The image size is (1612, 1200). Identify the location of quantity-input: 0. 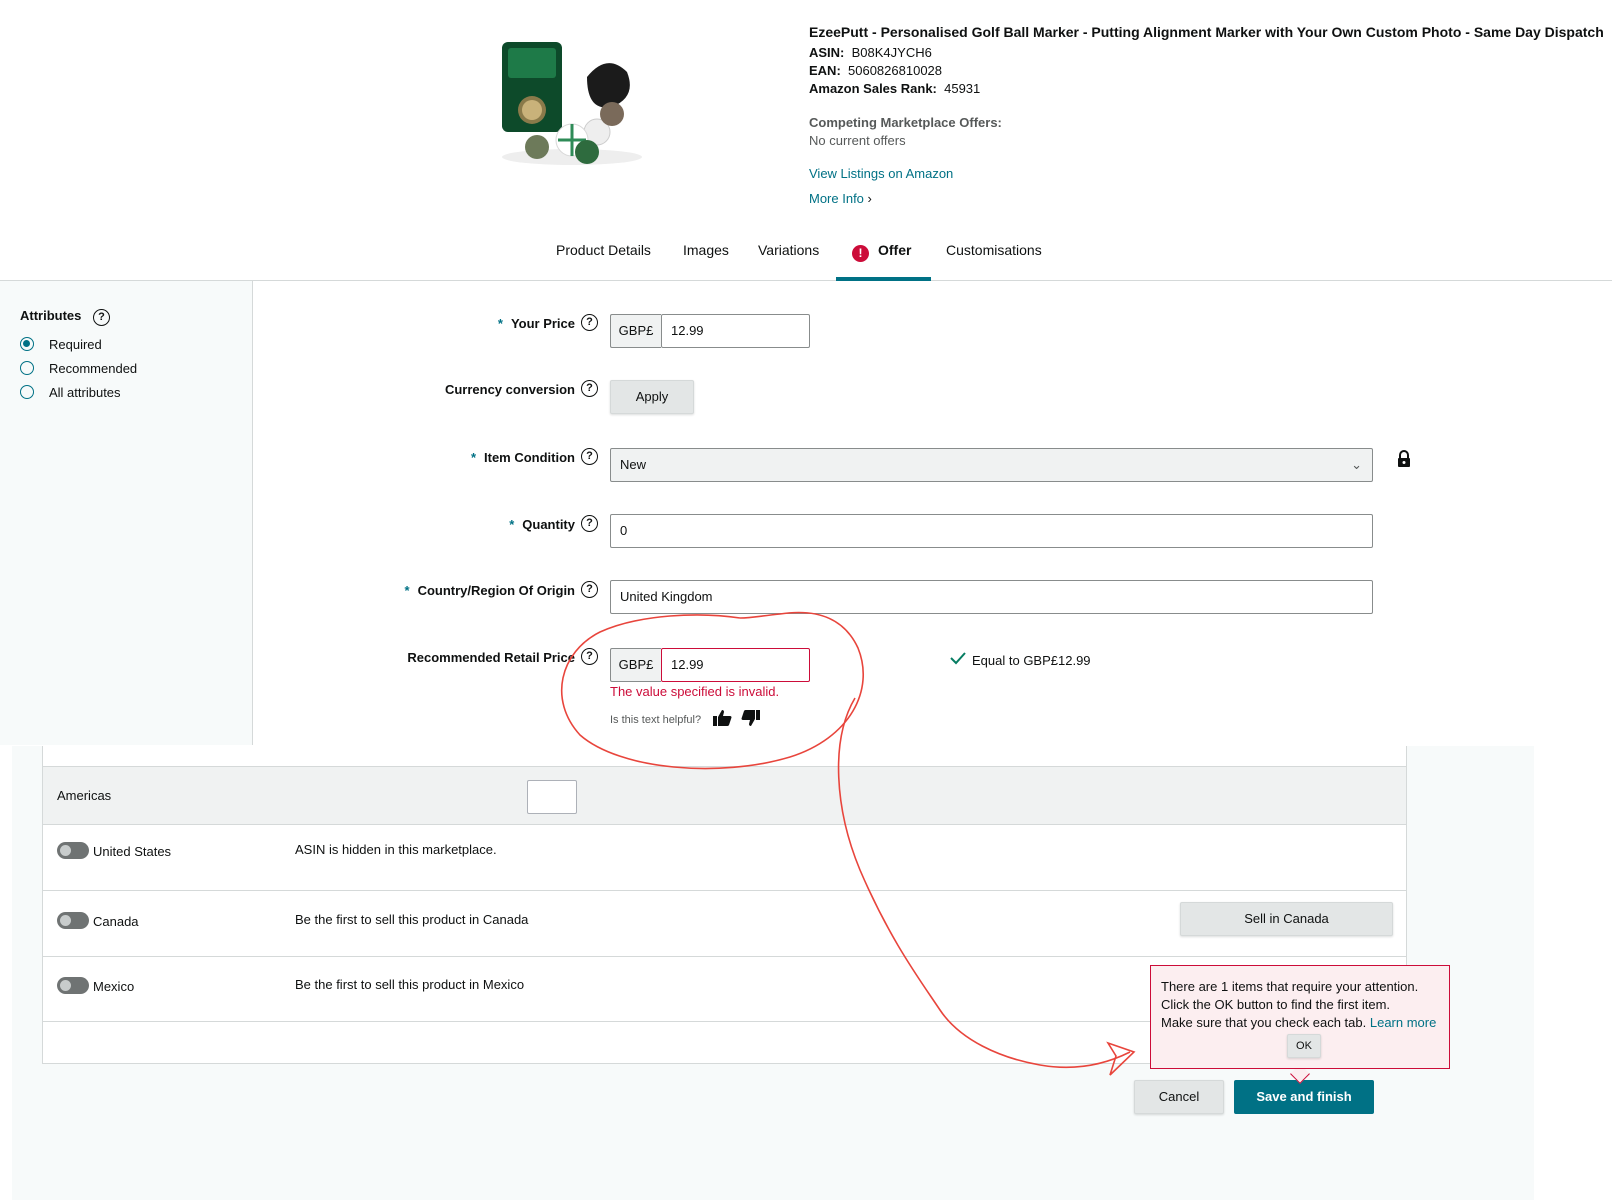
(991, 531).